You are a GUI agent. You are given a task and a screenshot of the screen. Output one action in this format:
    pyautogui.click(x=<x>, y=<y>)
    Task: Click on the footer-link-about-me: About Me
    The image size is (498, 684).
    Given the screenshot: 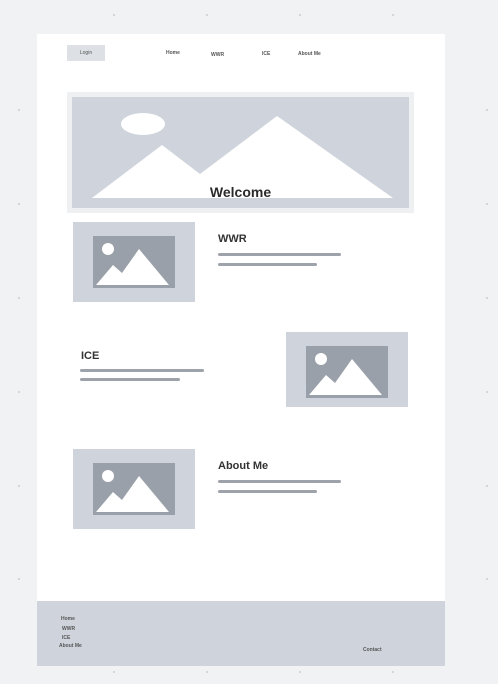 What is the action you would take?
    pyautogui.click(x=70, y=646)
    